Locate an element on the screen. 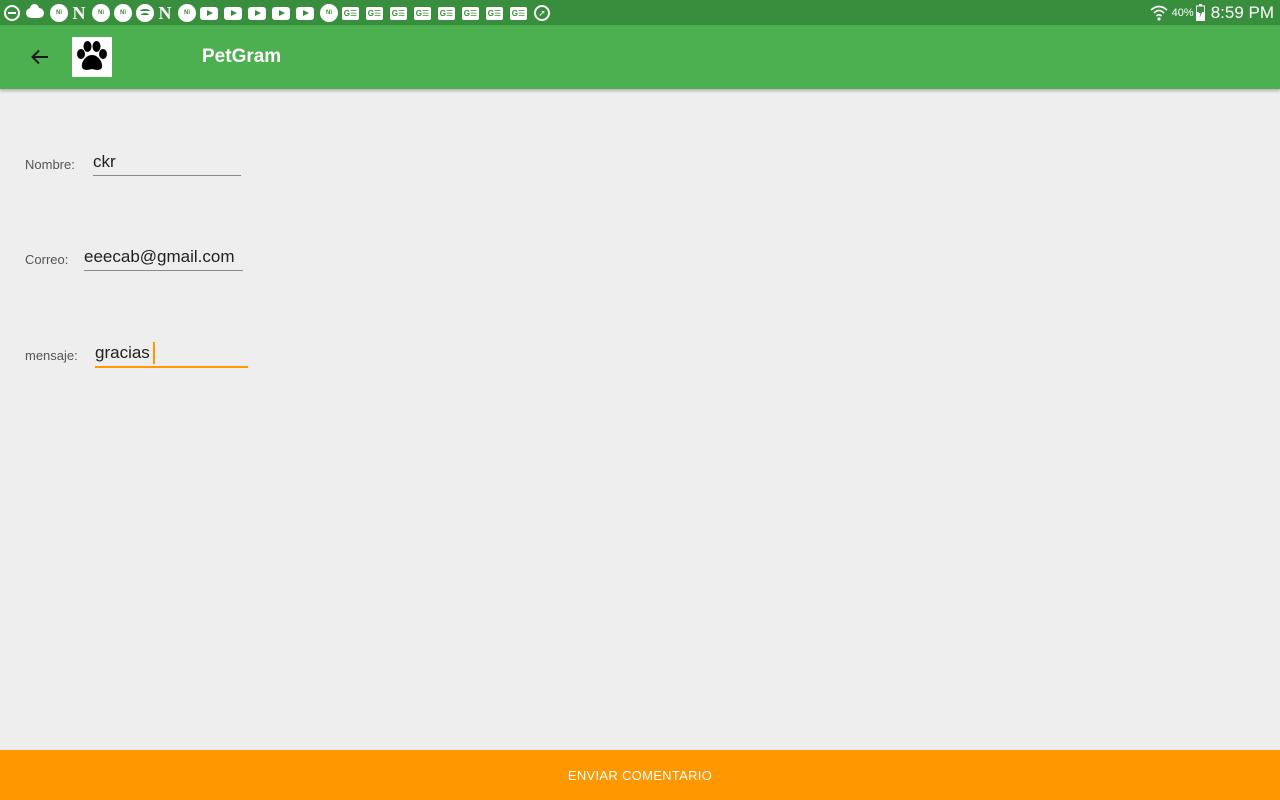 The width and height of the screenshot is (1280, 800). battery-percent: 40% is located at coordinates (1182, 12).